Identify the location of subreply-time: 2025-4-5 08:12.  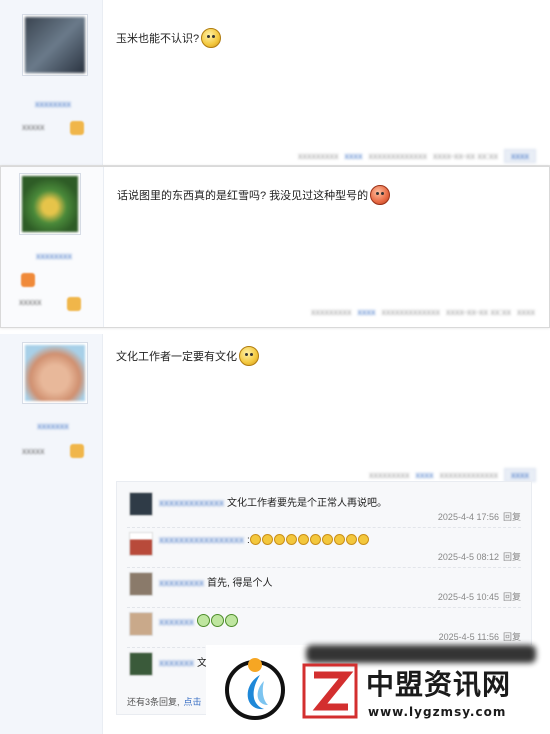
(468, 557).